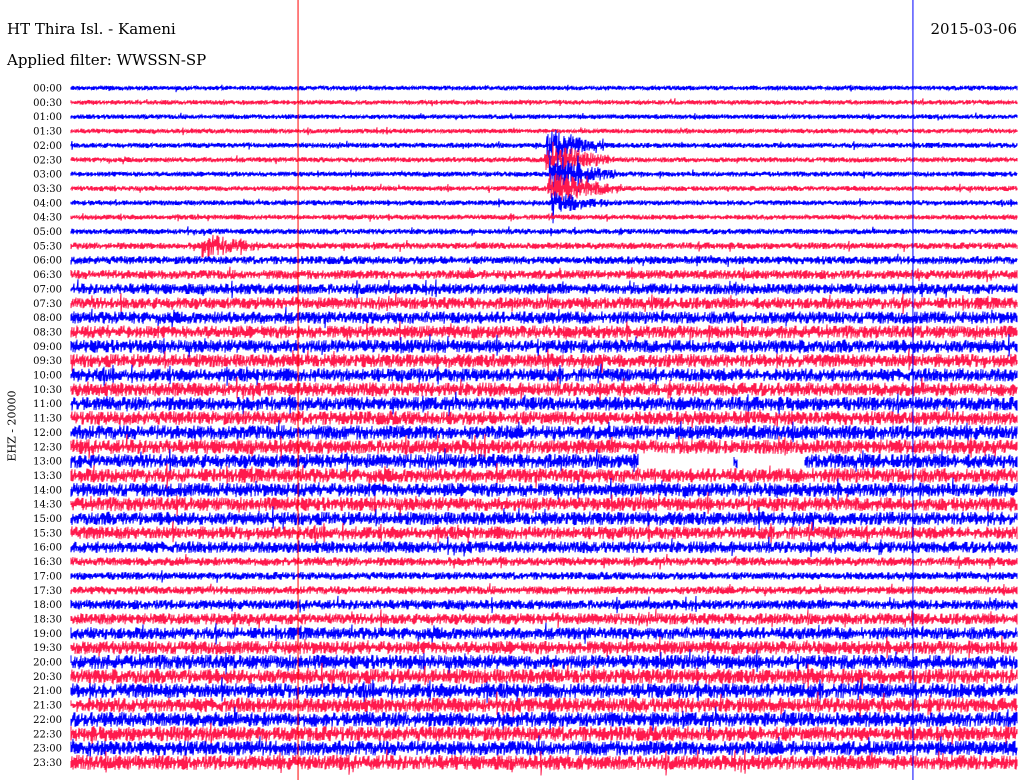 This screenshot has width=1024, height=780. Describe the element at coordinates (47, 433) in the screenshot. I see `time-label: 12:00` at that location.